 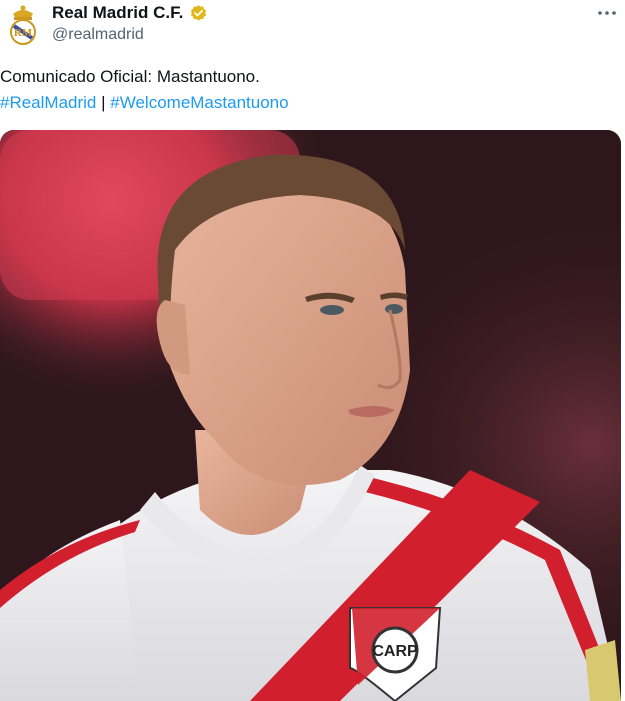 I want to click on verified-badge-icon, so click(x=199, y=12).